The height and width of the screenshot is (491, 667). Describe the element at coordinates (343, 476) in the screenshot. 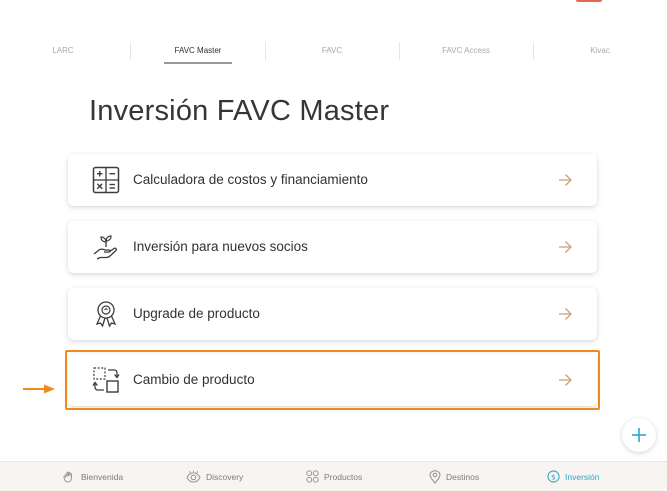

I see `nav-label: Productos` at that location.